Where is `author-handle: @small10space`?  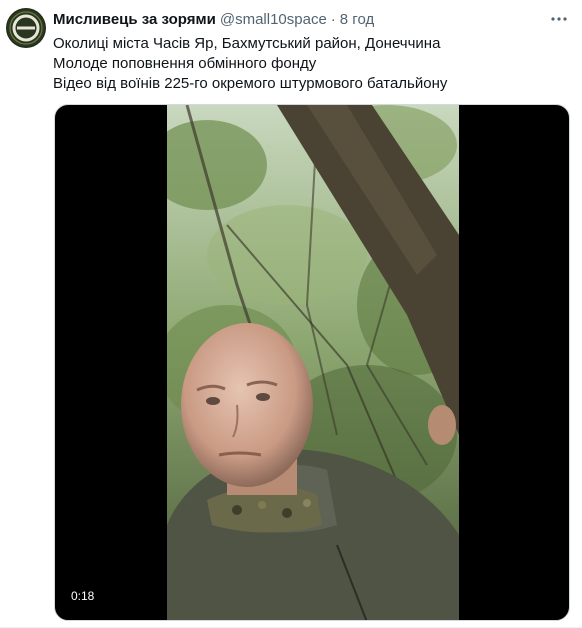
author-handle: @small10space is located at coordinates (273, 20).